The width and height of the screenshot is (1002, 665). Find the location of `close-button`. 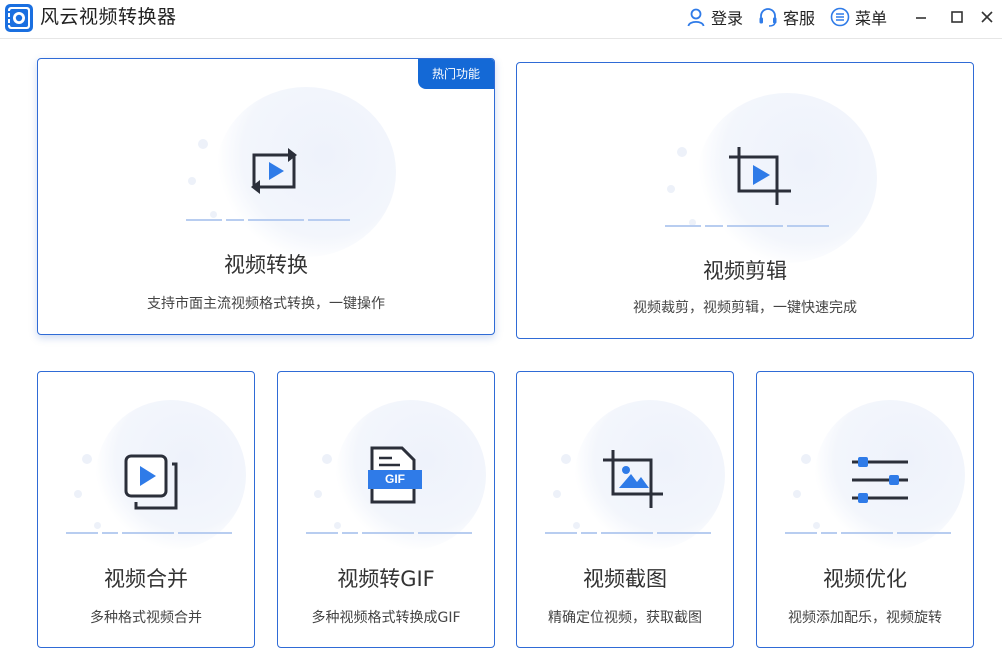

close-button is located at coordinates (987, 17).